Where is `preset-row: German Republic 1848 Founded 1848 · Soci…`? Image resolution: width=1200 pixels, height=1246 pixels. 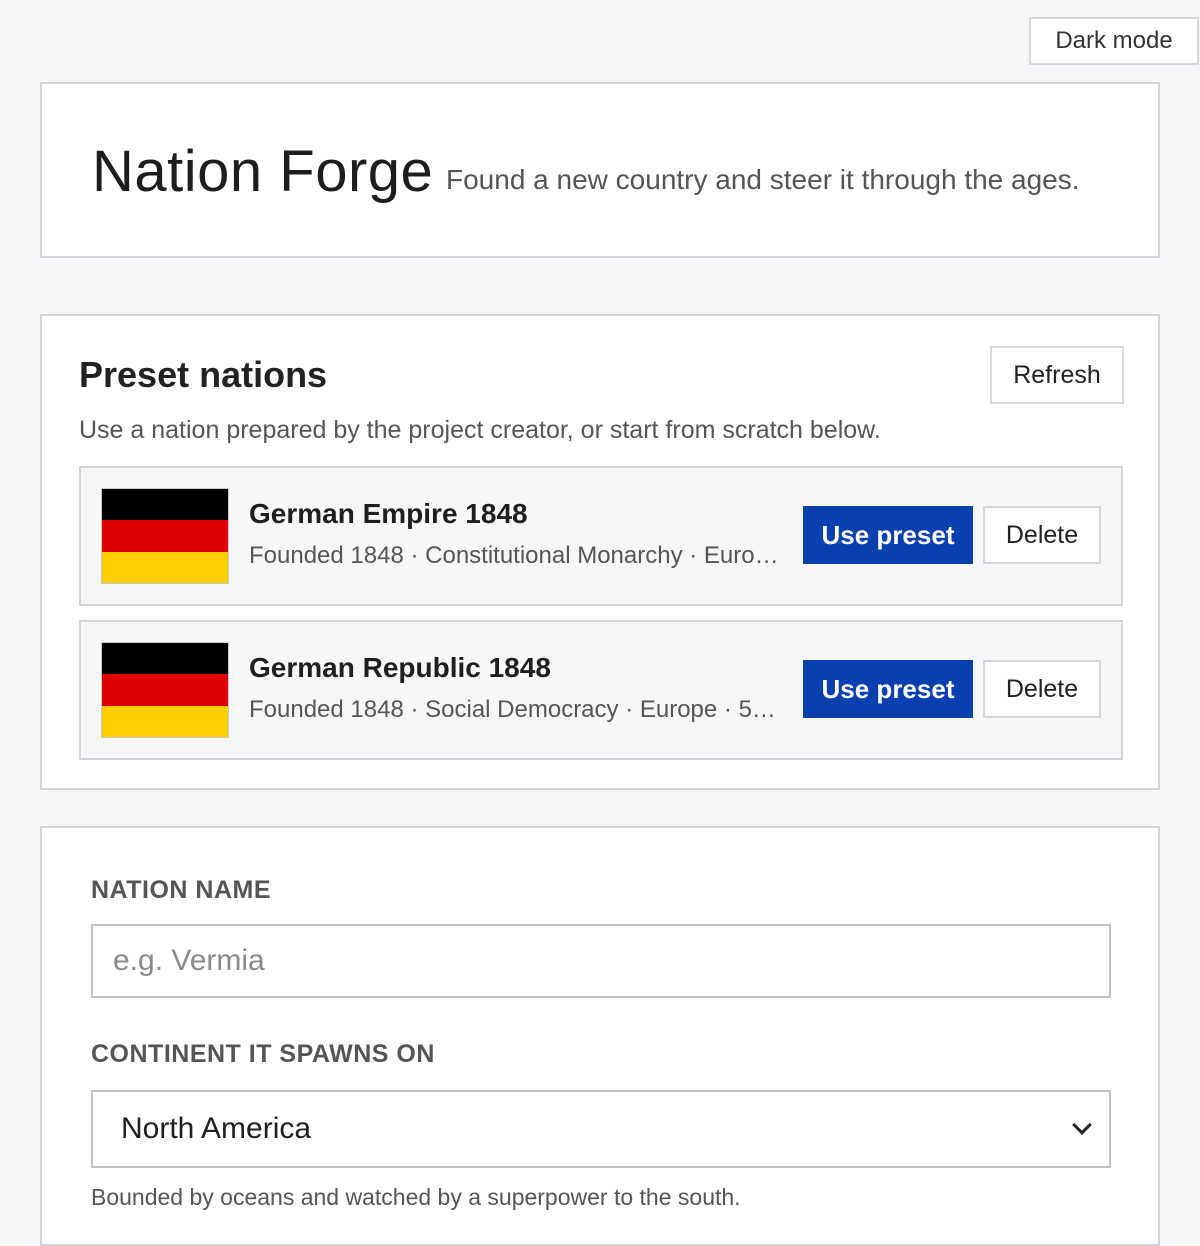 preset-row: German Republic 1848 Founded 1848 · Soci… is located at coordinates (601, 690).